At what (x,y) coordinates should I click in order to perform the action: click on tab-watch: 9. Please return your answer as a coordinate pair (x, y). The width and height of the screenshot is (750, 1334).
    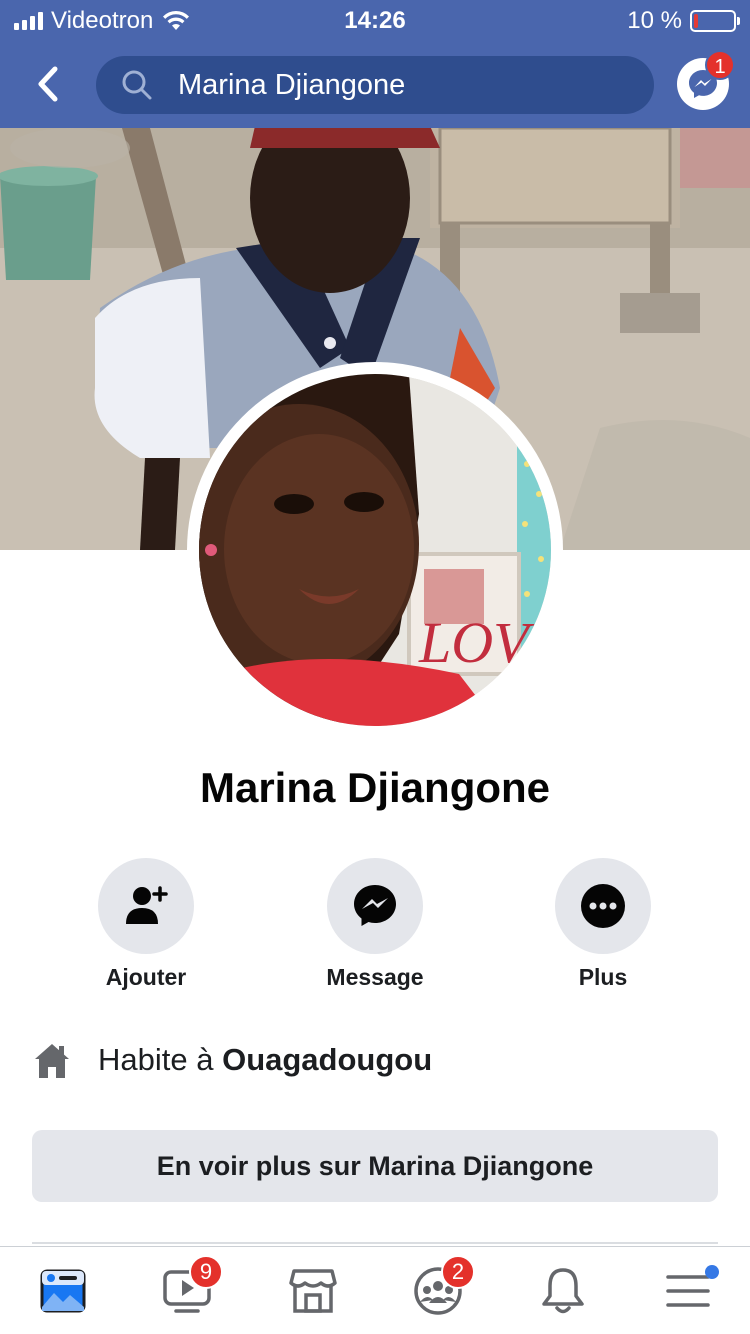
    Looking at the image, I should click on (187, 1290).